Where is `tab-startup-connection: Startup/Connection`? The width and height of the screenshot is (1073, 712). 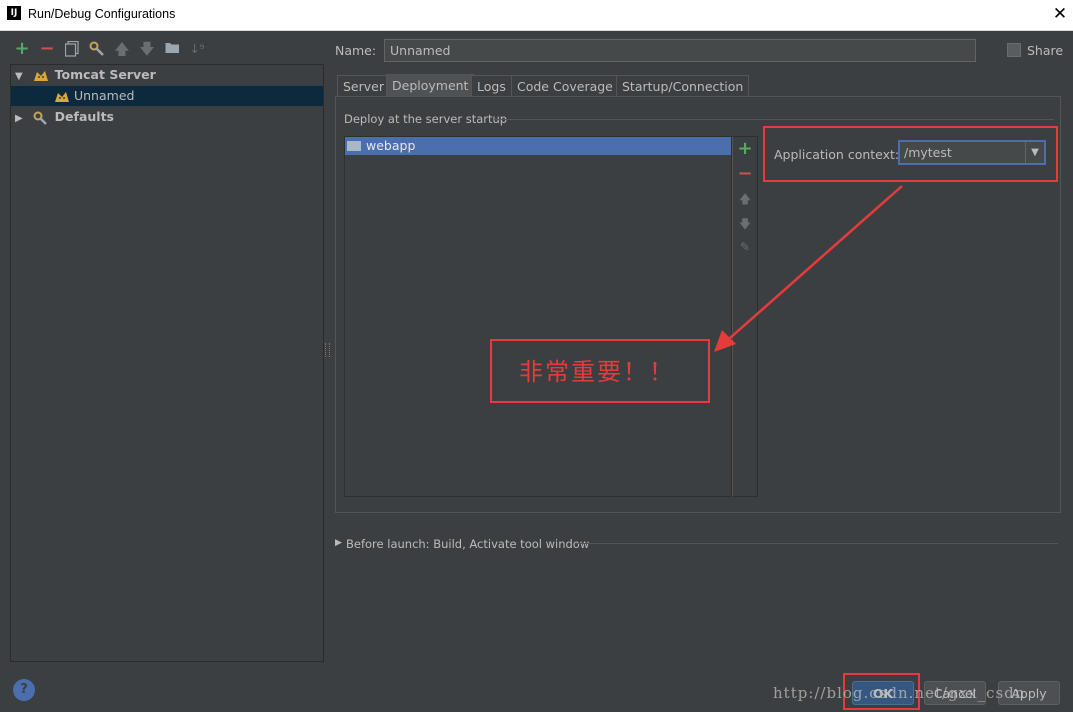 tab-startup-connection: Startup/Connection is located at coordinates (683, 86).